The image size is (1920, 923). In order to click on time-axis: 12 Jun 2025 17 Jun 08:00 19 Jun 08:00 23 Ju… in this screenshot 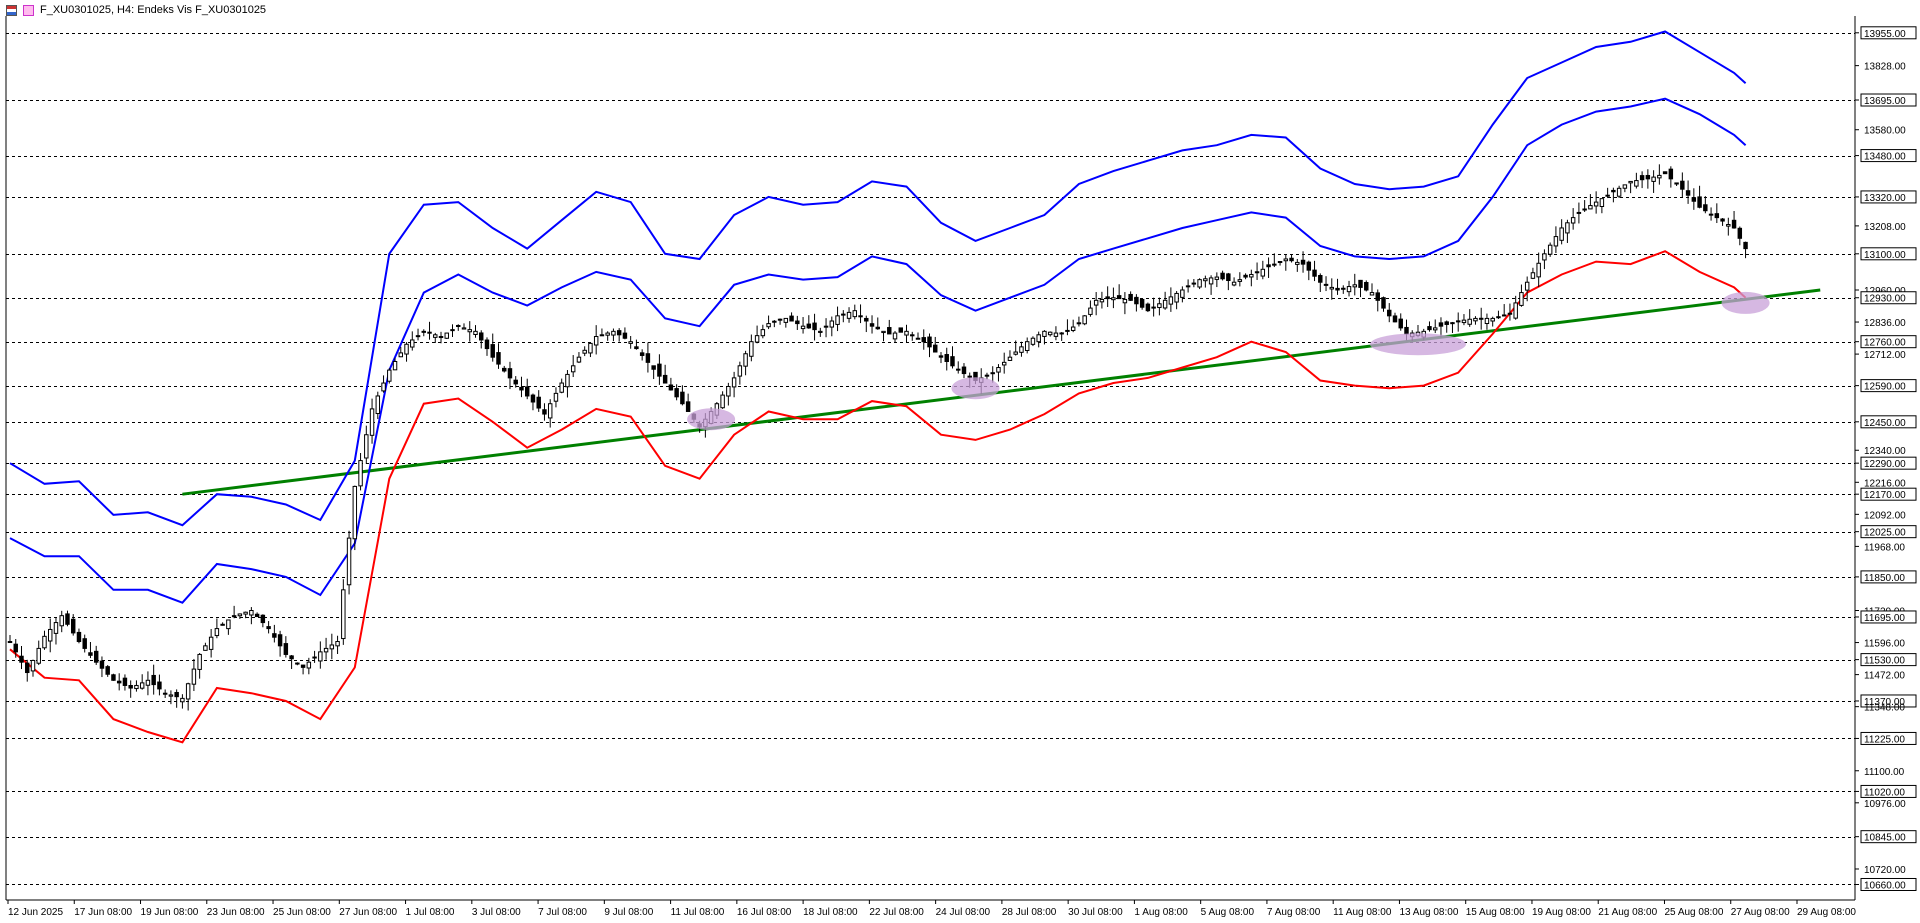, I will do `click(931, 908)`.